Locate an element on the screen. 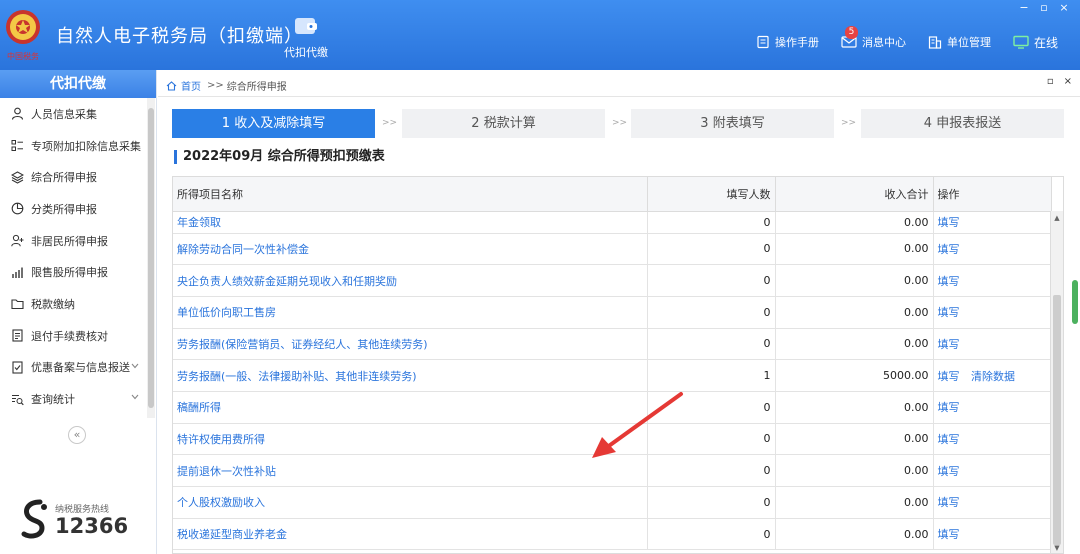  sidebar-scroll-thumb is located at coordinates (151, 258).